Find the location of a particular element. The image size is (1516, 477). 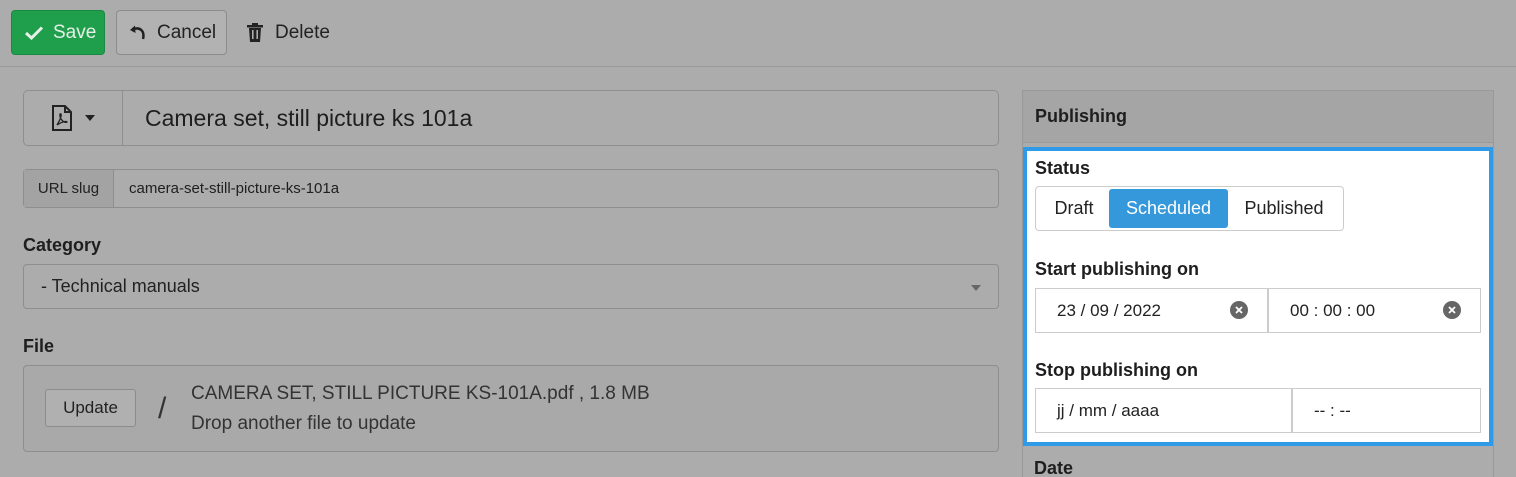

drop-hint: Drop another file to update is located at coordinates (303, 423).